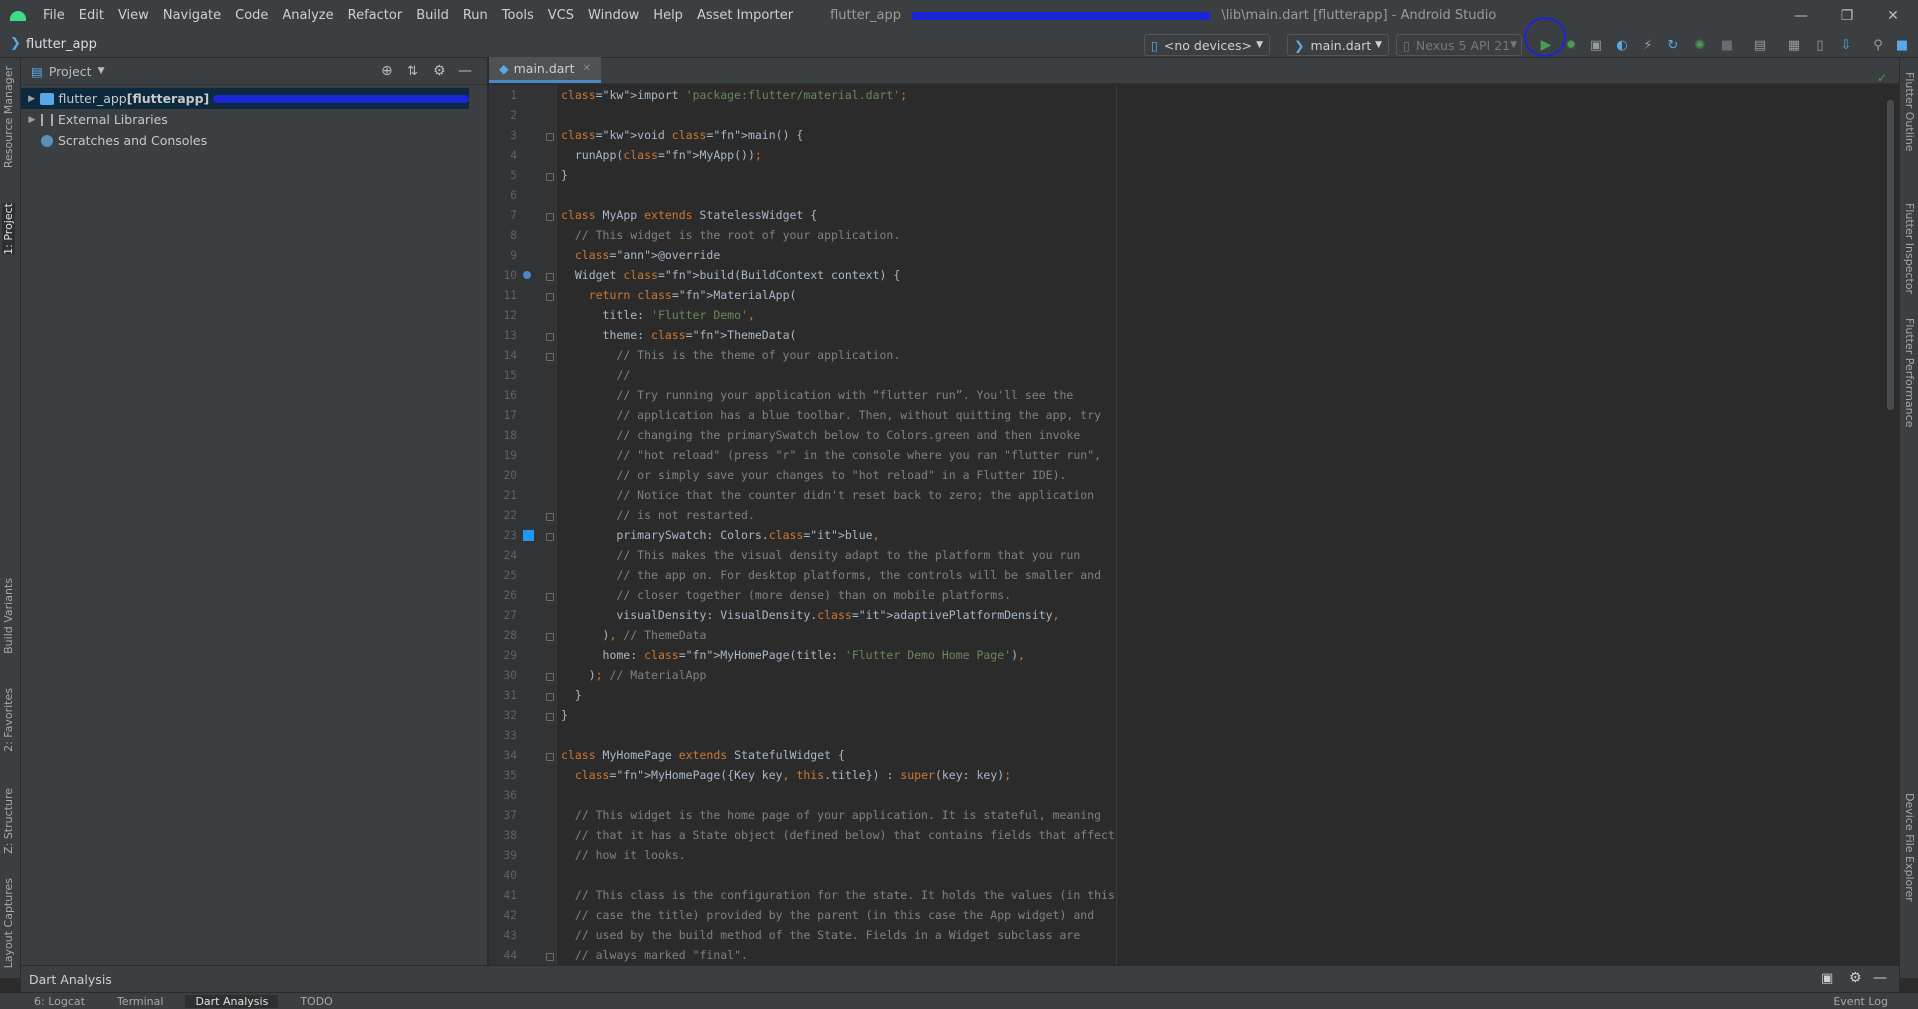 Image resolution: width=1918 pixels, height=1009 pixels. Describe the element at coordinates (91, 15) in the screenshot. I see `menu-edit: Edit` at that location.